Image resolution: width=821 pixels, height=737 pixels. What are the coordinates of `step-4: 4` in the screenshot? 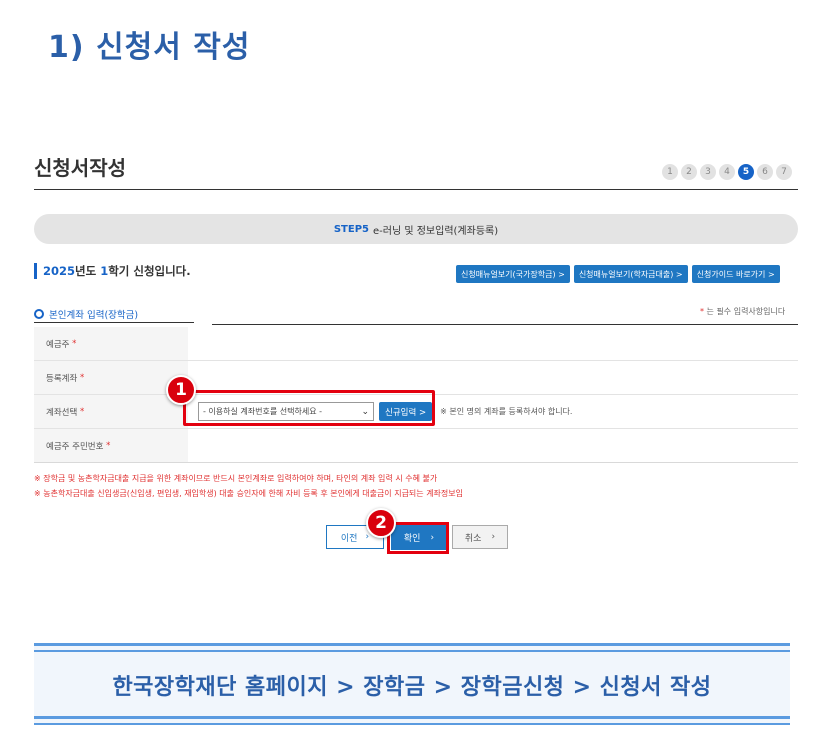 It's located at (727, 172).